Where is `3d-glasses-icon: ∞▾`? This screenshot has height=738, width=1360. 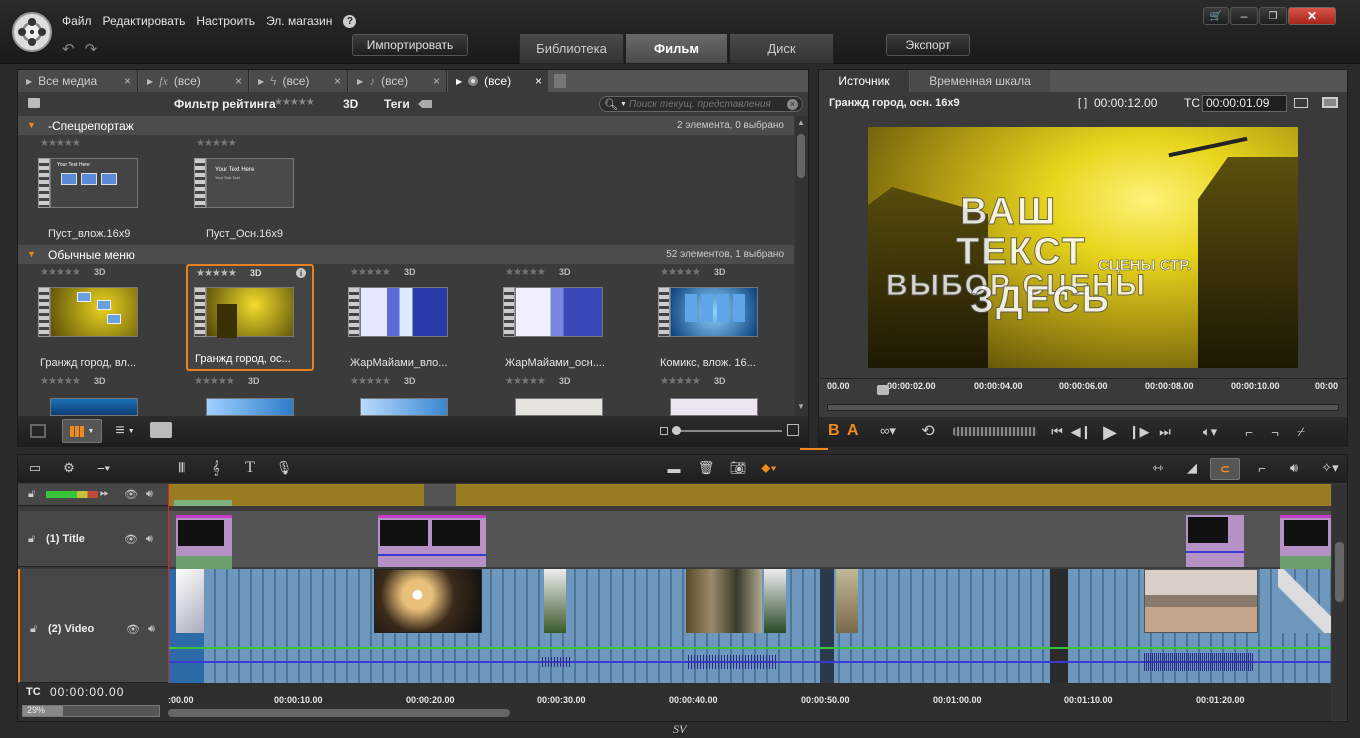 3d-glasses-icon: ∞▾ is located at coordinates (888, 431).